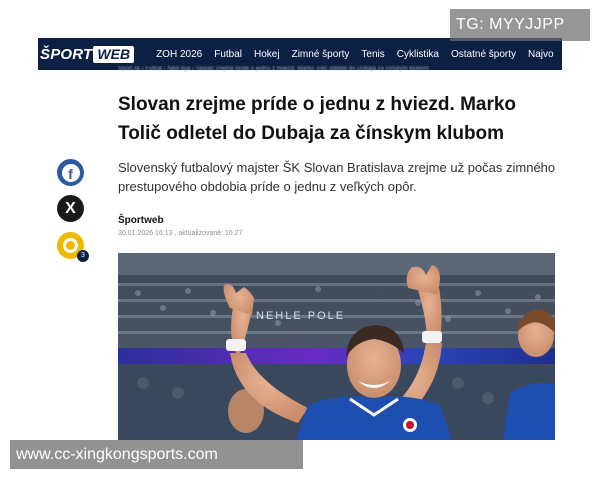  Describe the element at coordinates (66, 54) in the screenshot. I see `logo-sport-text: ŠPORT` at that location.